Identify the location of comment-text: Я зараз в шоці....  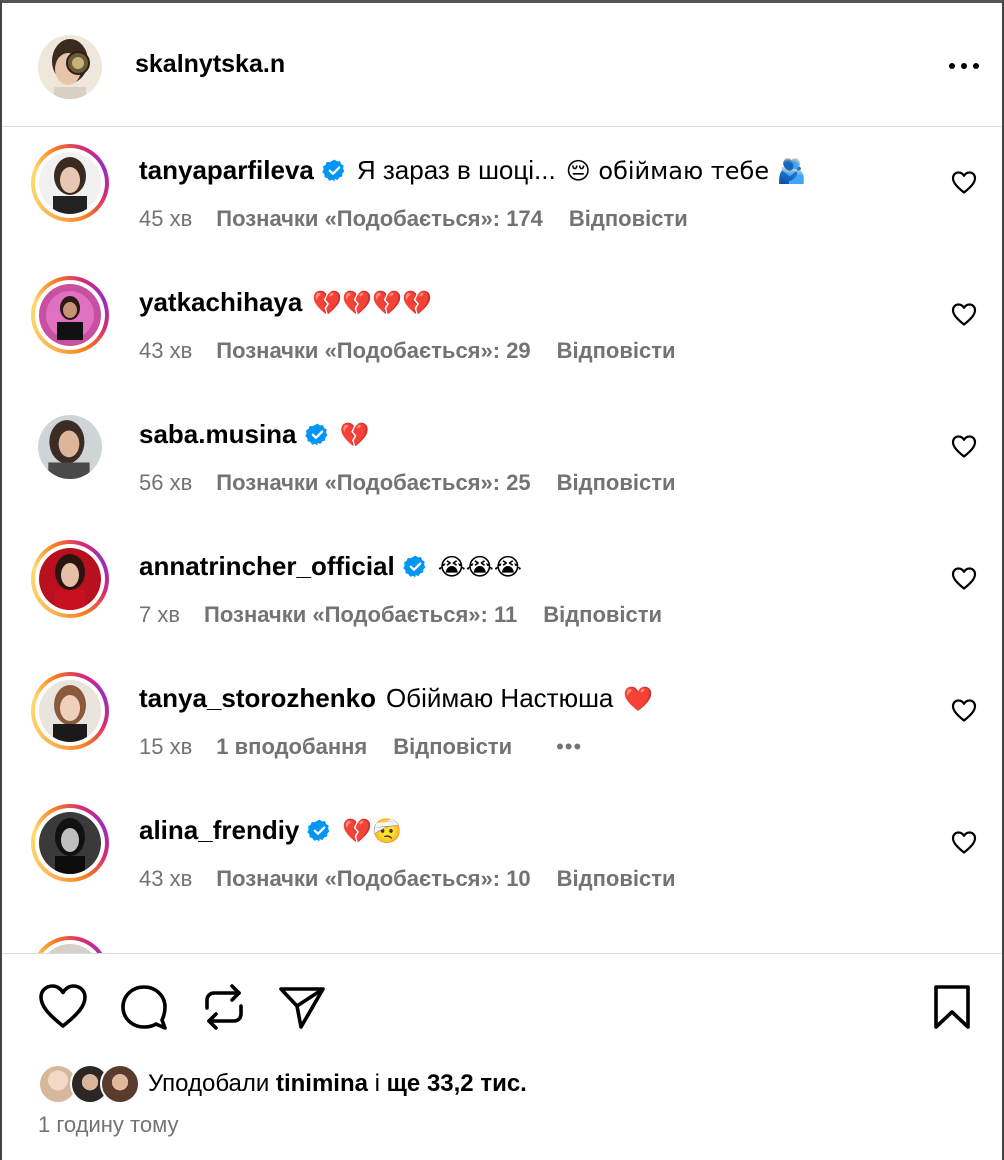
(456, 170).